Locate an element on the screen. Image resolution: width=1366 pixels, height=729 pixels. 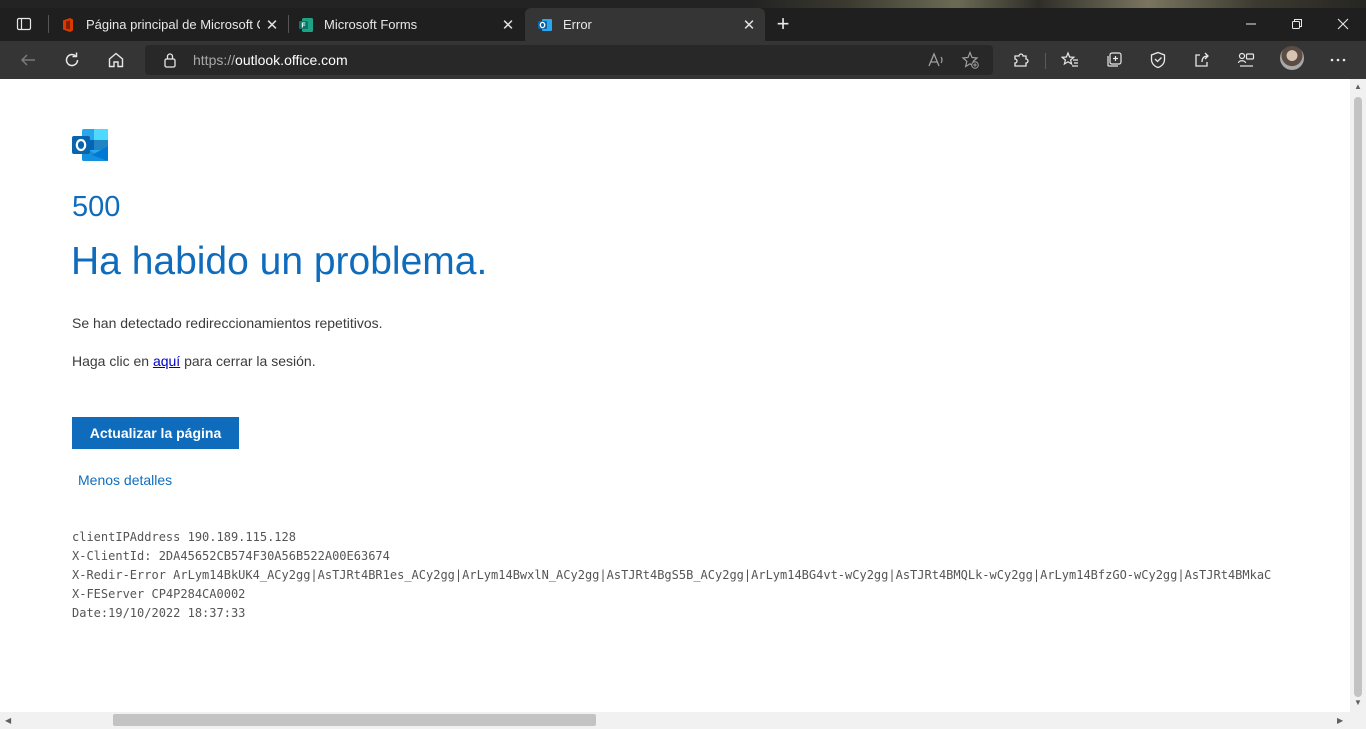
outlook-logo is located at coordinates (90, 145).